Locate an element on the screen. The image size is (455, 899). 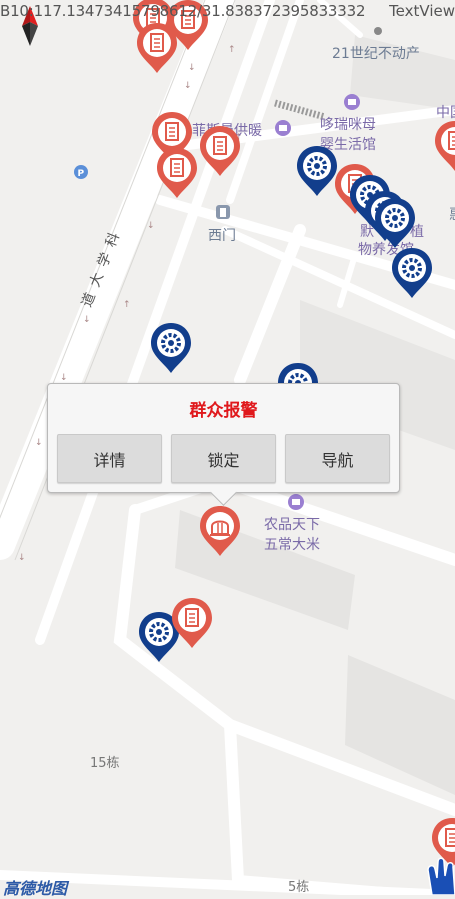
alarm-popup: 群众报警 详情 锁定 导航 is located at coordinates (223, 444).